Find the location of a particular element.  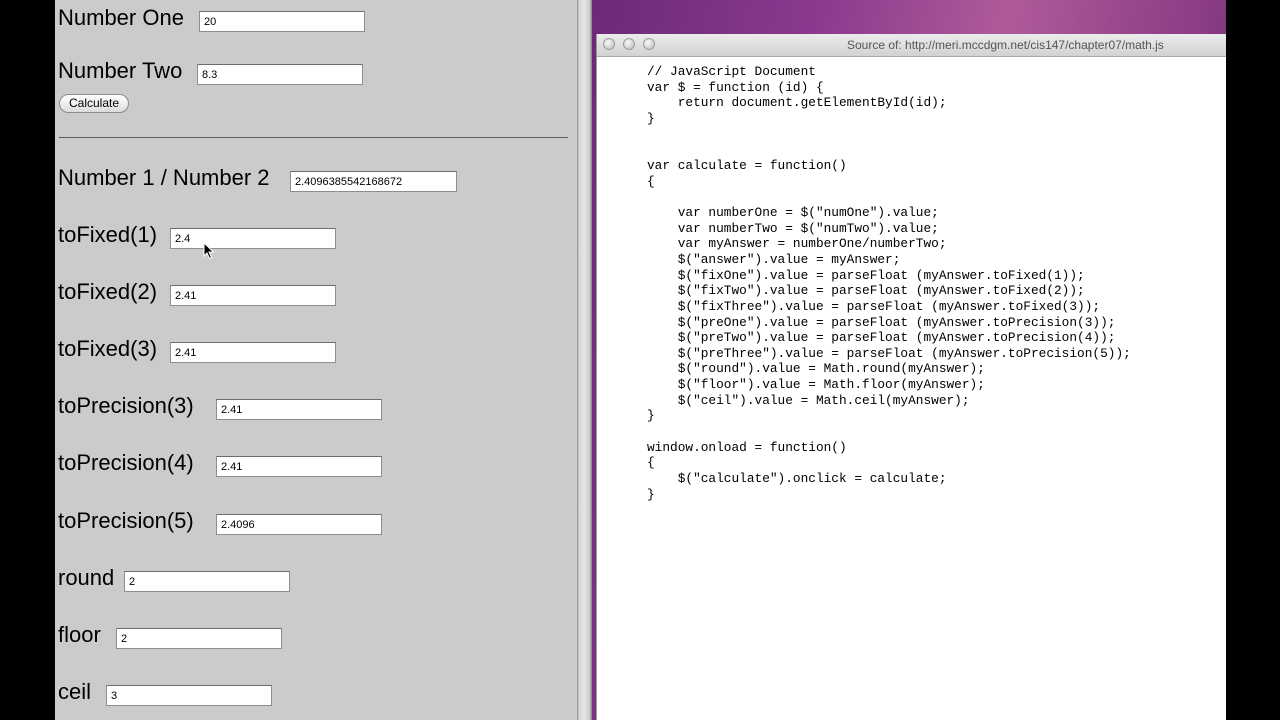

letterbox-right is located at coordinates (1253, 360).